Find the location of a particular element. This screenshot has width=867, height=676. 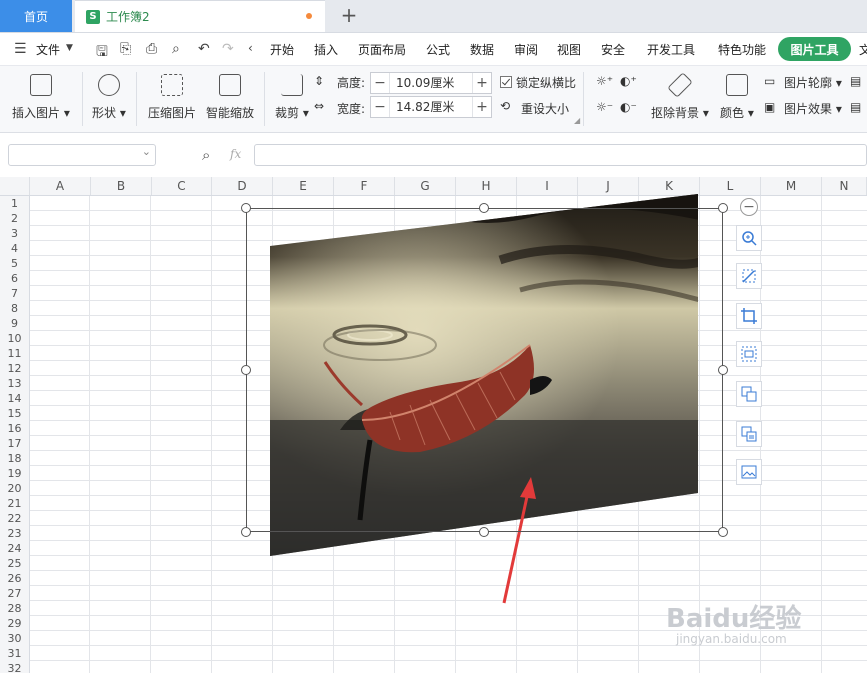

picture-text-icon is located at coordinates (749, 434).